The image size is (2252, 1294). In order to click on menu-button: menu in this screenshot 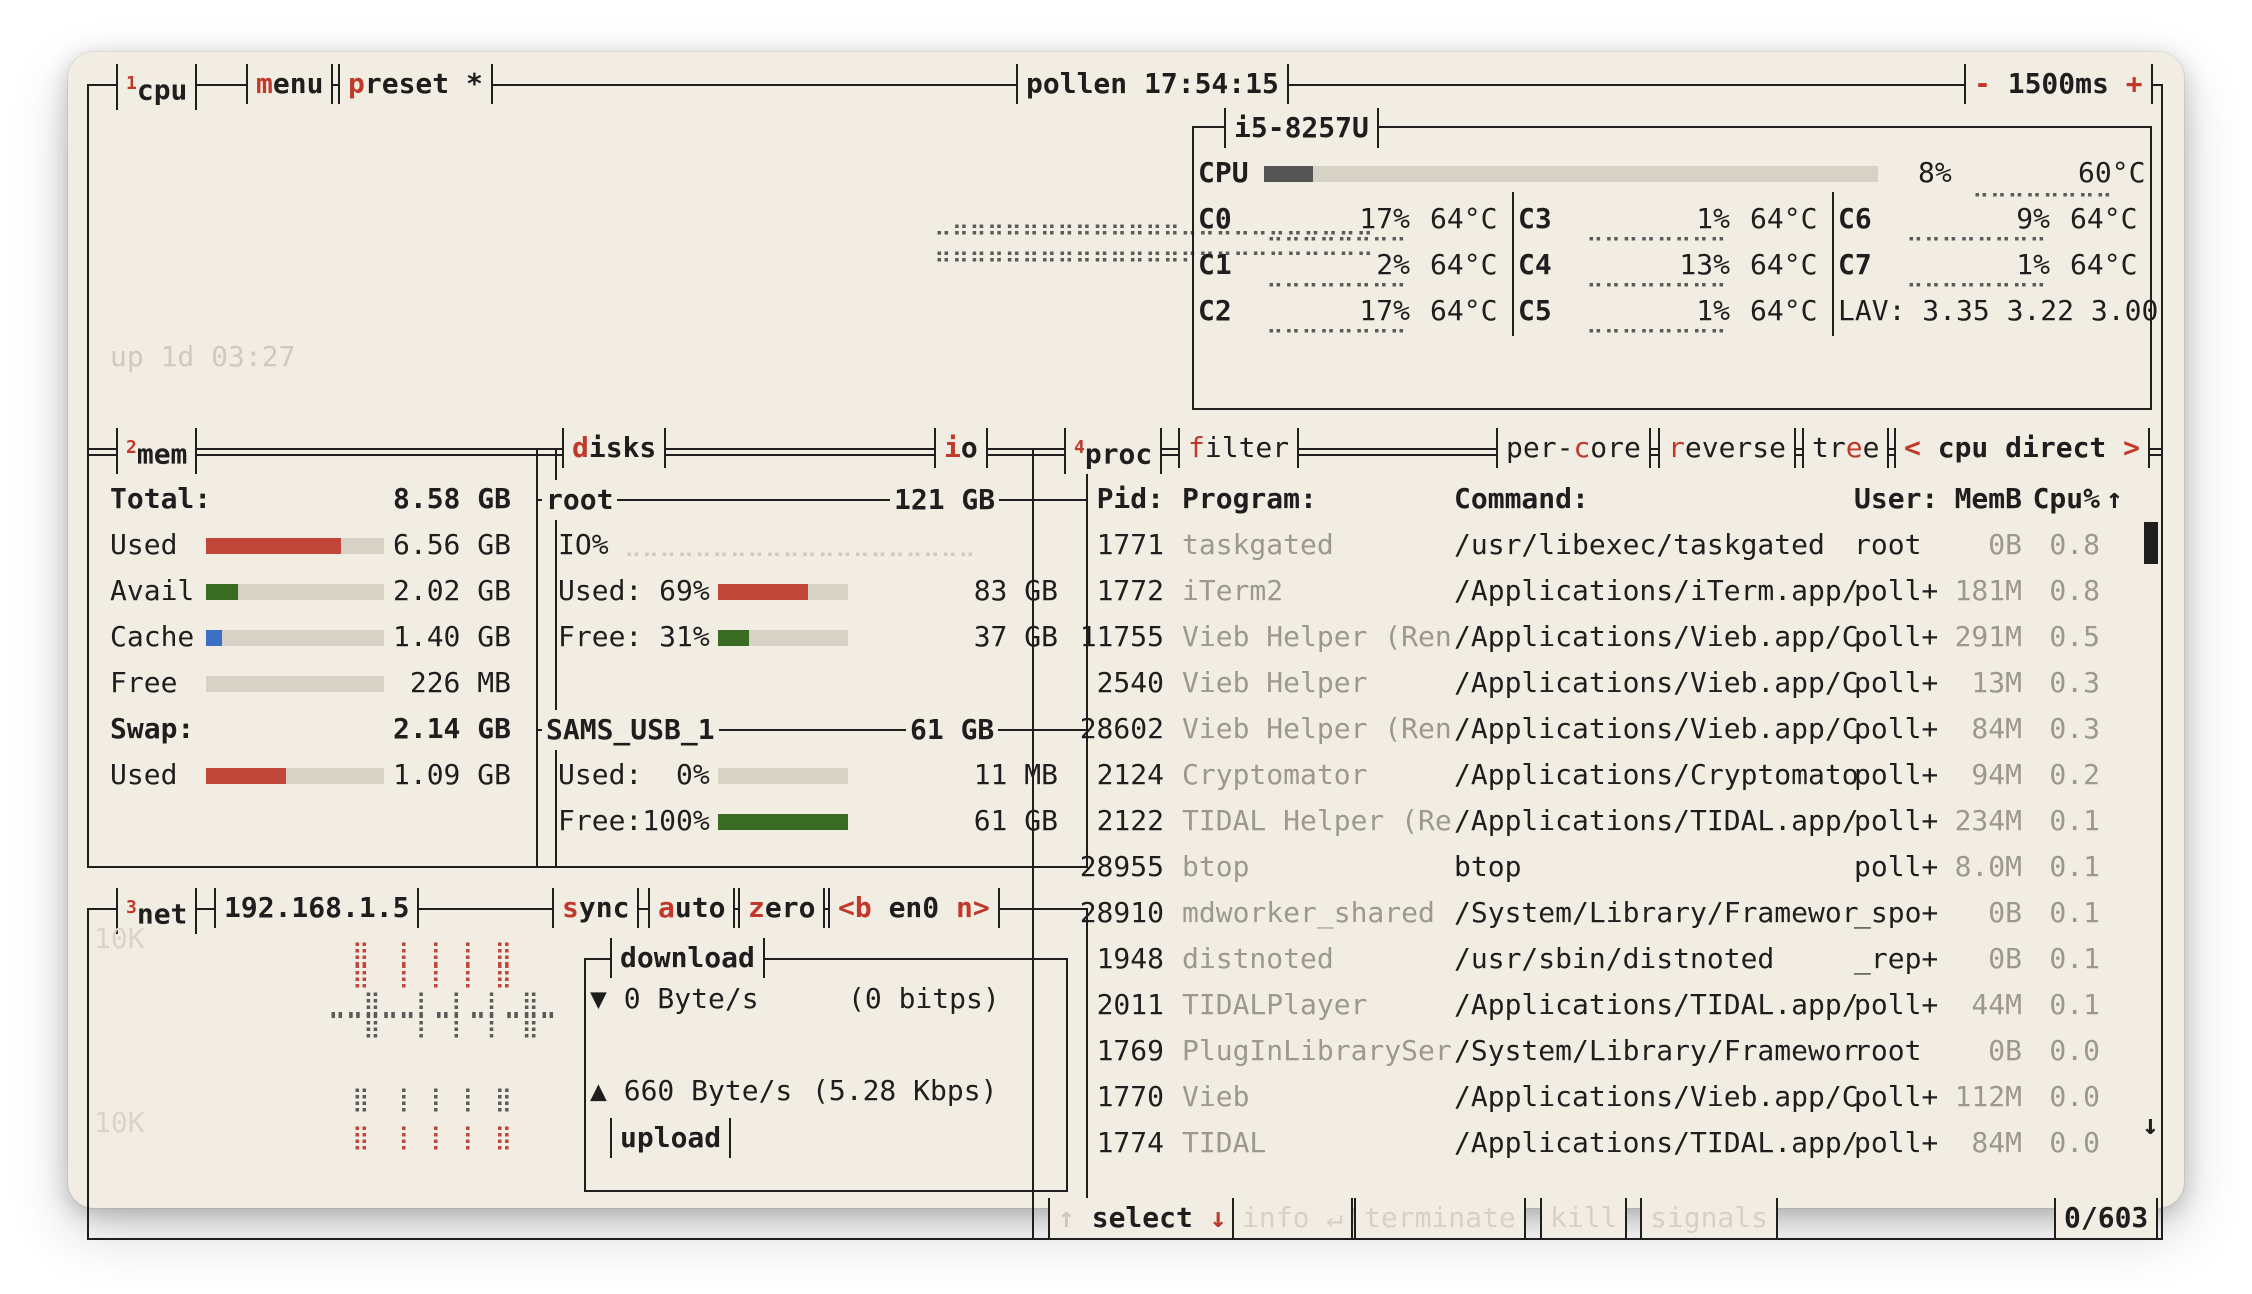, I will do `click(290, 84)`.